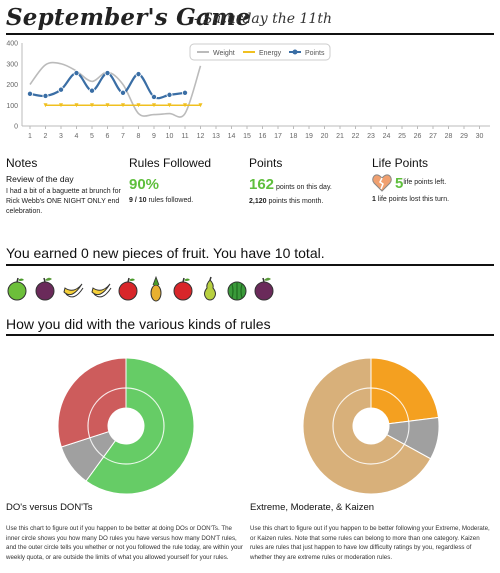 Image resolution: width=500 pixels, height=573 pixels. Describe the element at coordinates (464, 136) in the screenshot. I see `x-tick-label: 29` at that location.